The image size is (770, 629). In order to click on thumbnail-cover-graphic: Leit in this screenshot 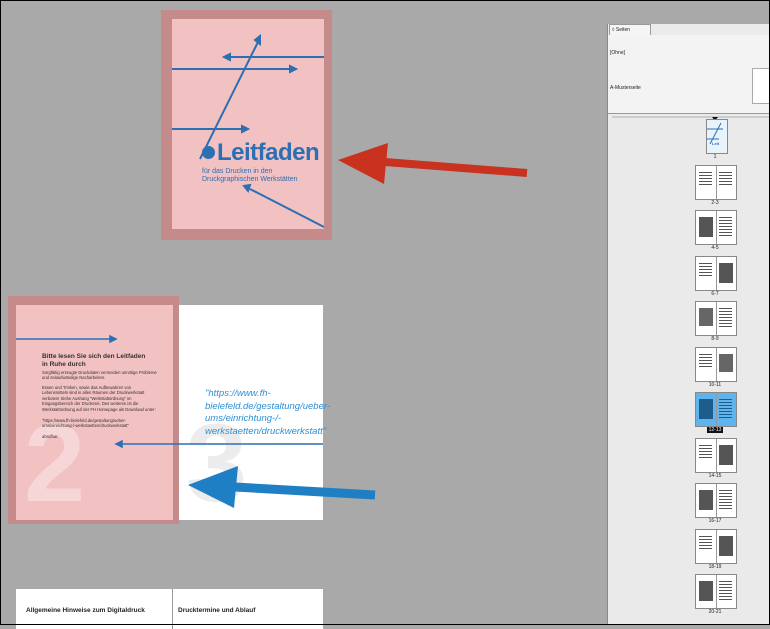, I will do `click(715, 134)`.